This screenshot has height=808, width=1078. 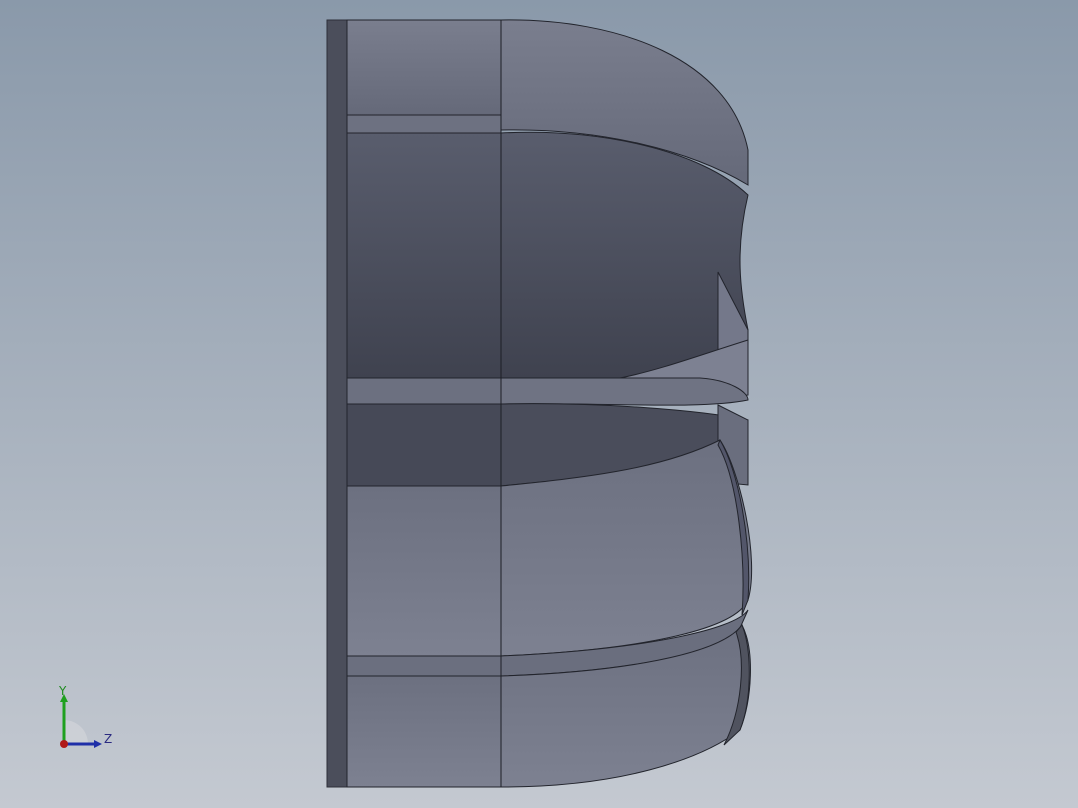 What do you see at coordinates (624, 255) in the screenshot?
I see `model-curved-lobe-upper` at bounding box center [624, 255].